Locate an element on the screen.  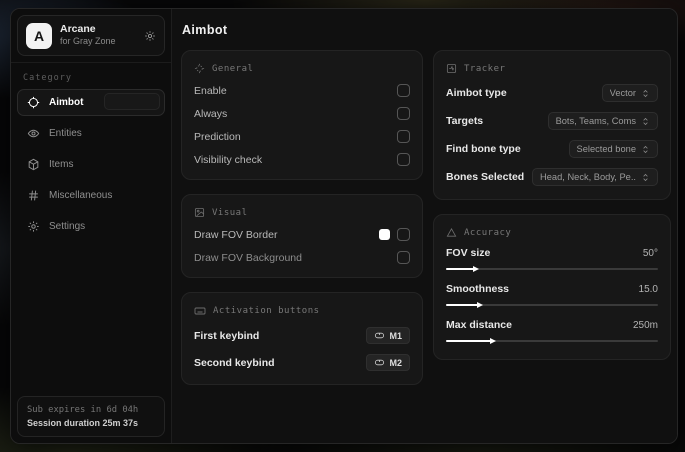
sidebar-item-label: Items is located at coordinates (61, 164).